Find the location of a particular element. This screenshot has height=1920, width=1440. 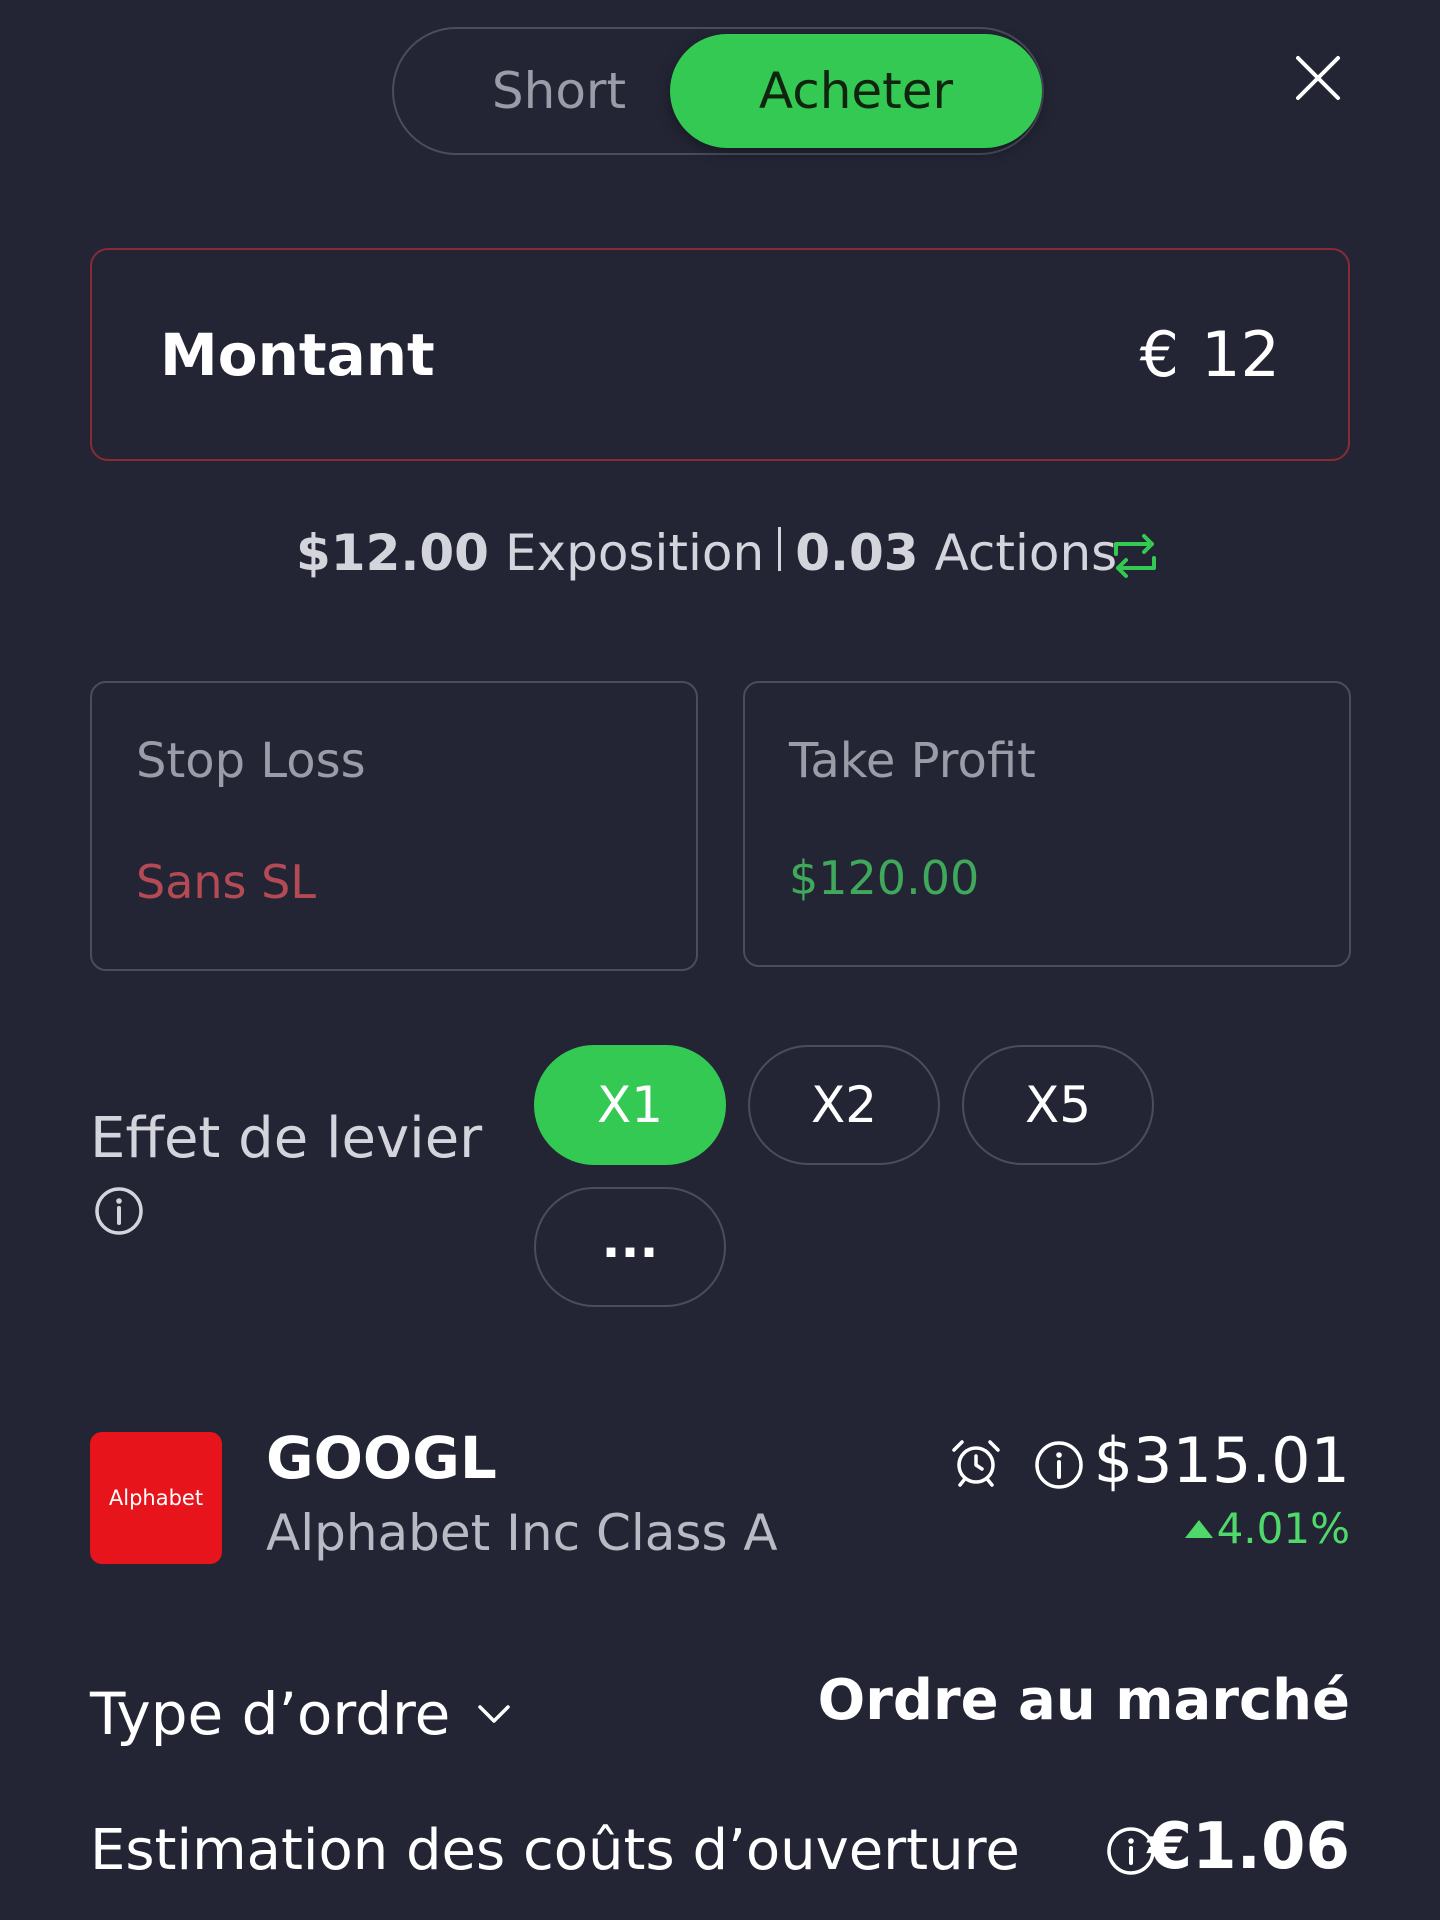

buy-button: Acheter is located at coordinates (856, 91).